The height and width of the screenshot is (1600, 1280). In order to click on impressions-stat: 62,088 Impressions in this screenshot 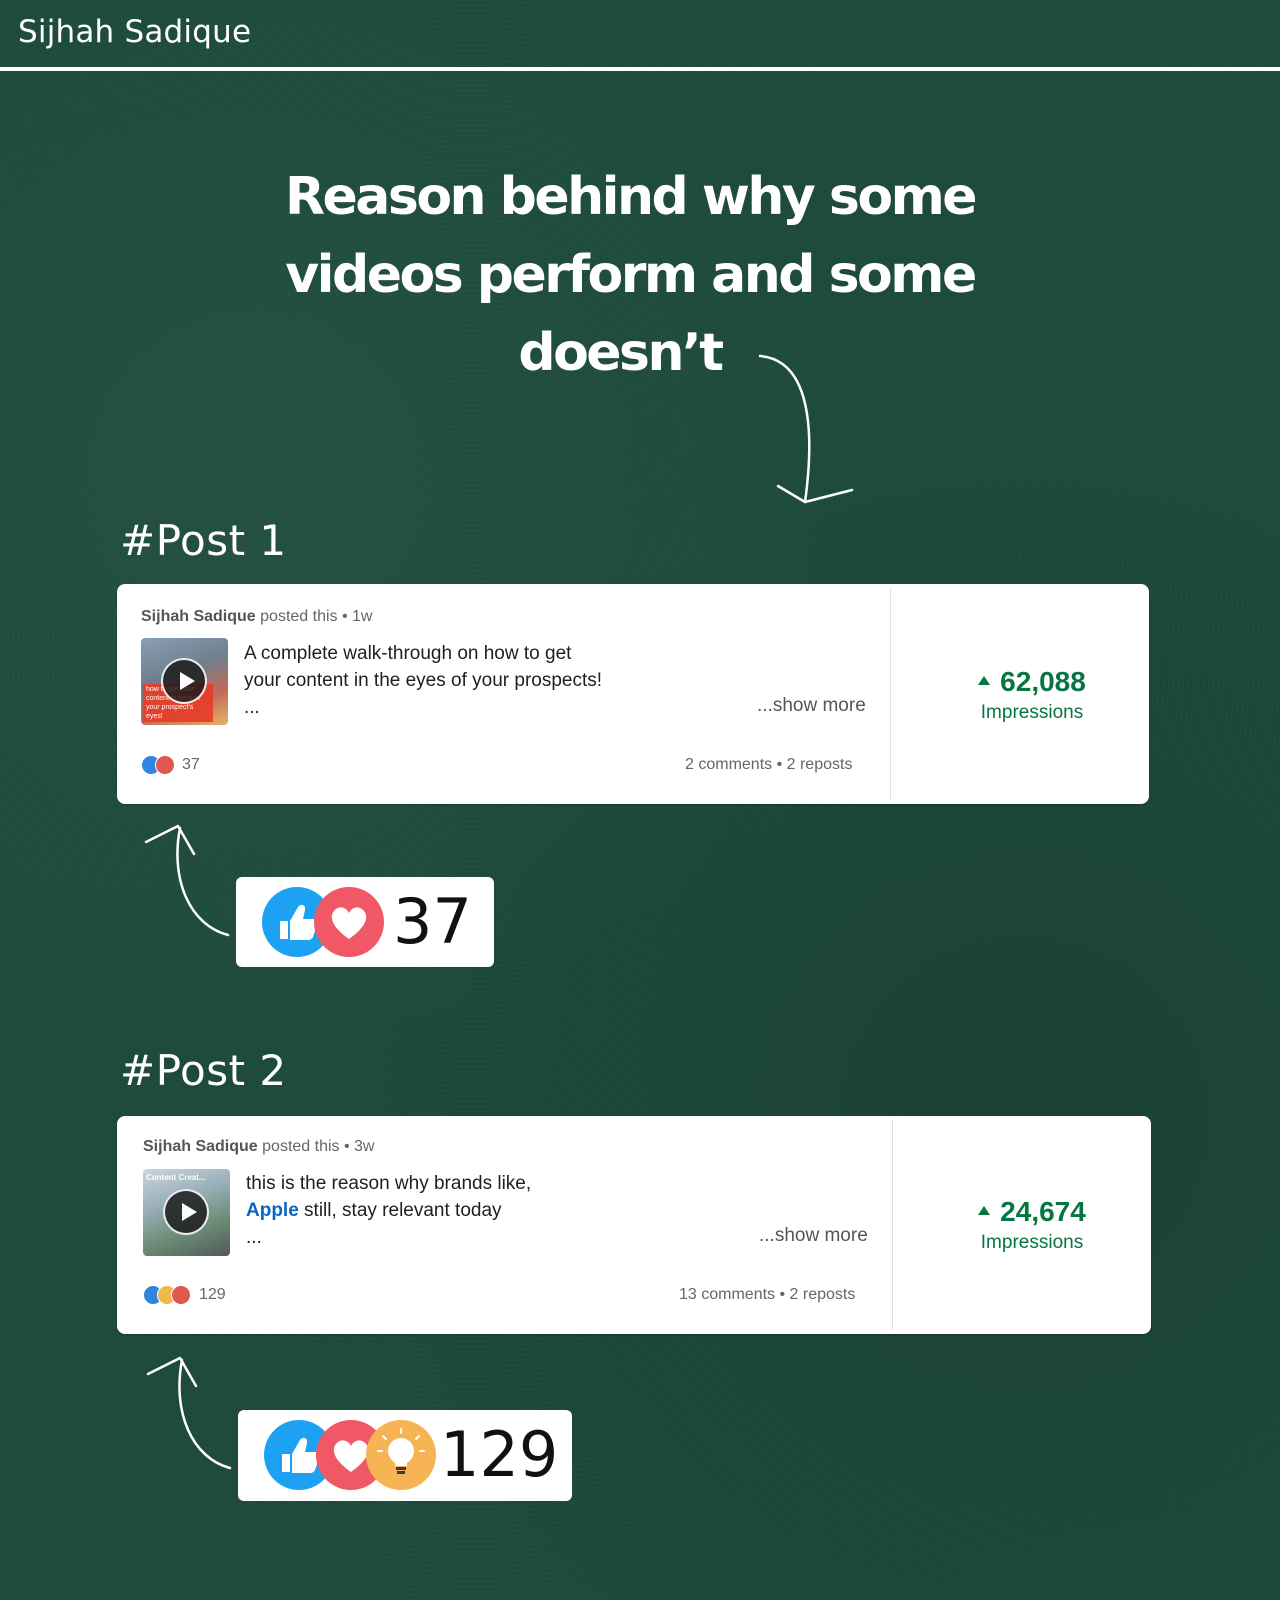, I will do `click(1032, 695)`.